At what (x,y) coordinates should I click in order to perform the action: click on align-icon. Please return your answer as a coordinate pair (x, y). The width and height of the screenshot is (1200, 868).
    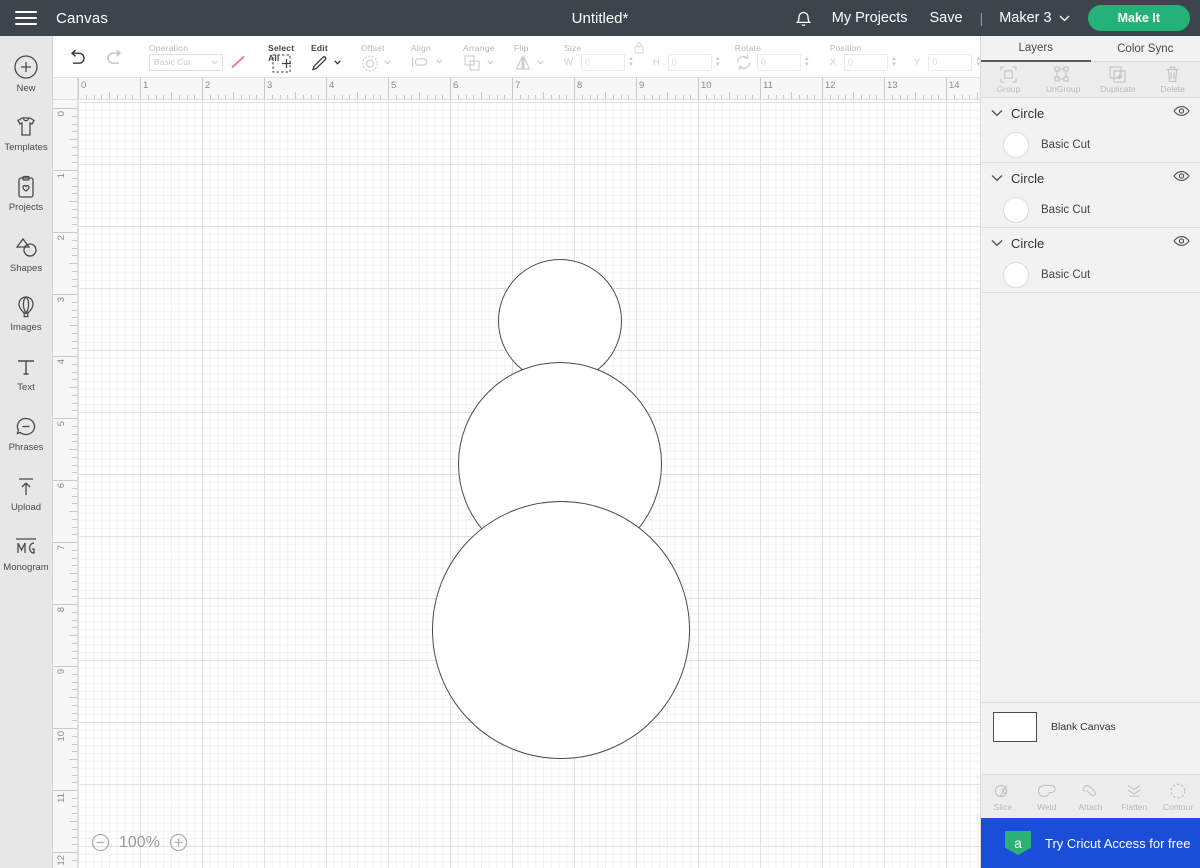
    Looking at the image, I should click on (419, 61).